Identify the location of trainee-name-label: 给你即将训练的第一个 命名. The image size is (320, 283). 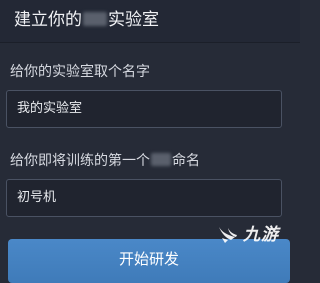
(105, 161).